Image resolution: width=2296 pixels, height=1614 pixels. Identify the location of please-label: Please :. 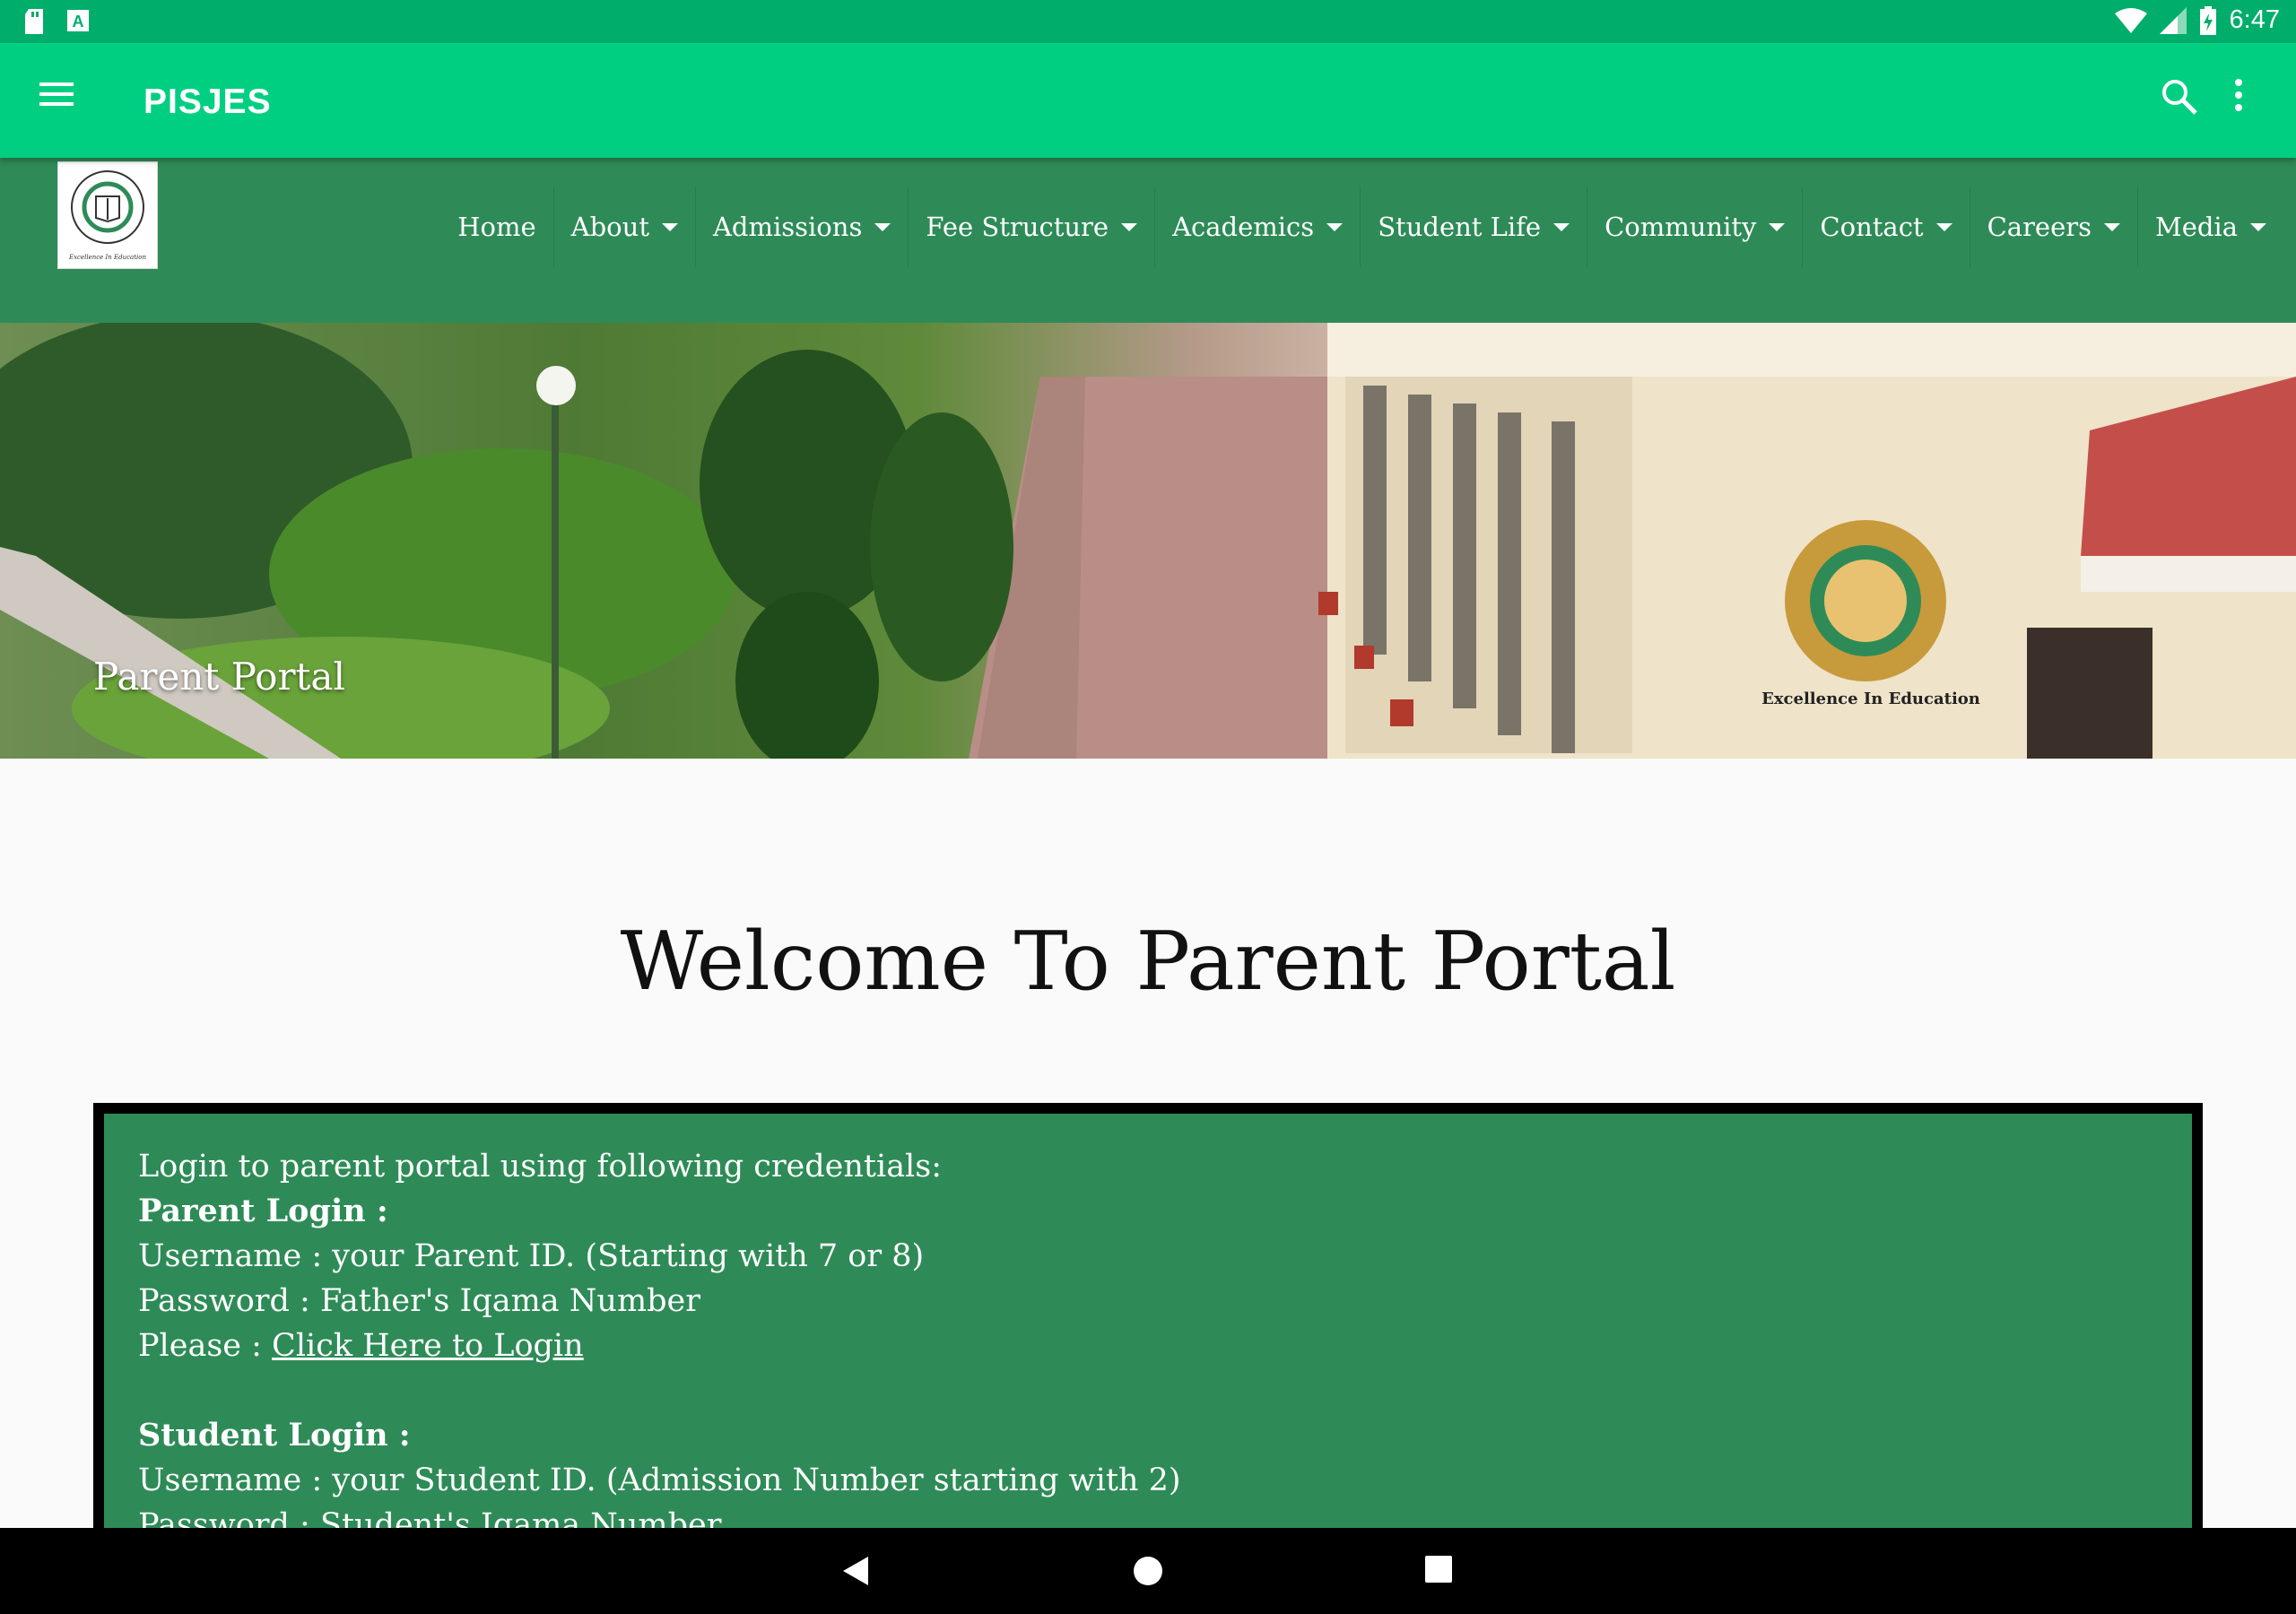
(205, 1346).